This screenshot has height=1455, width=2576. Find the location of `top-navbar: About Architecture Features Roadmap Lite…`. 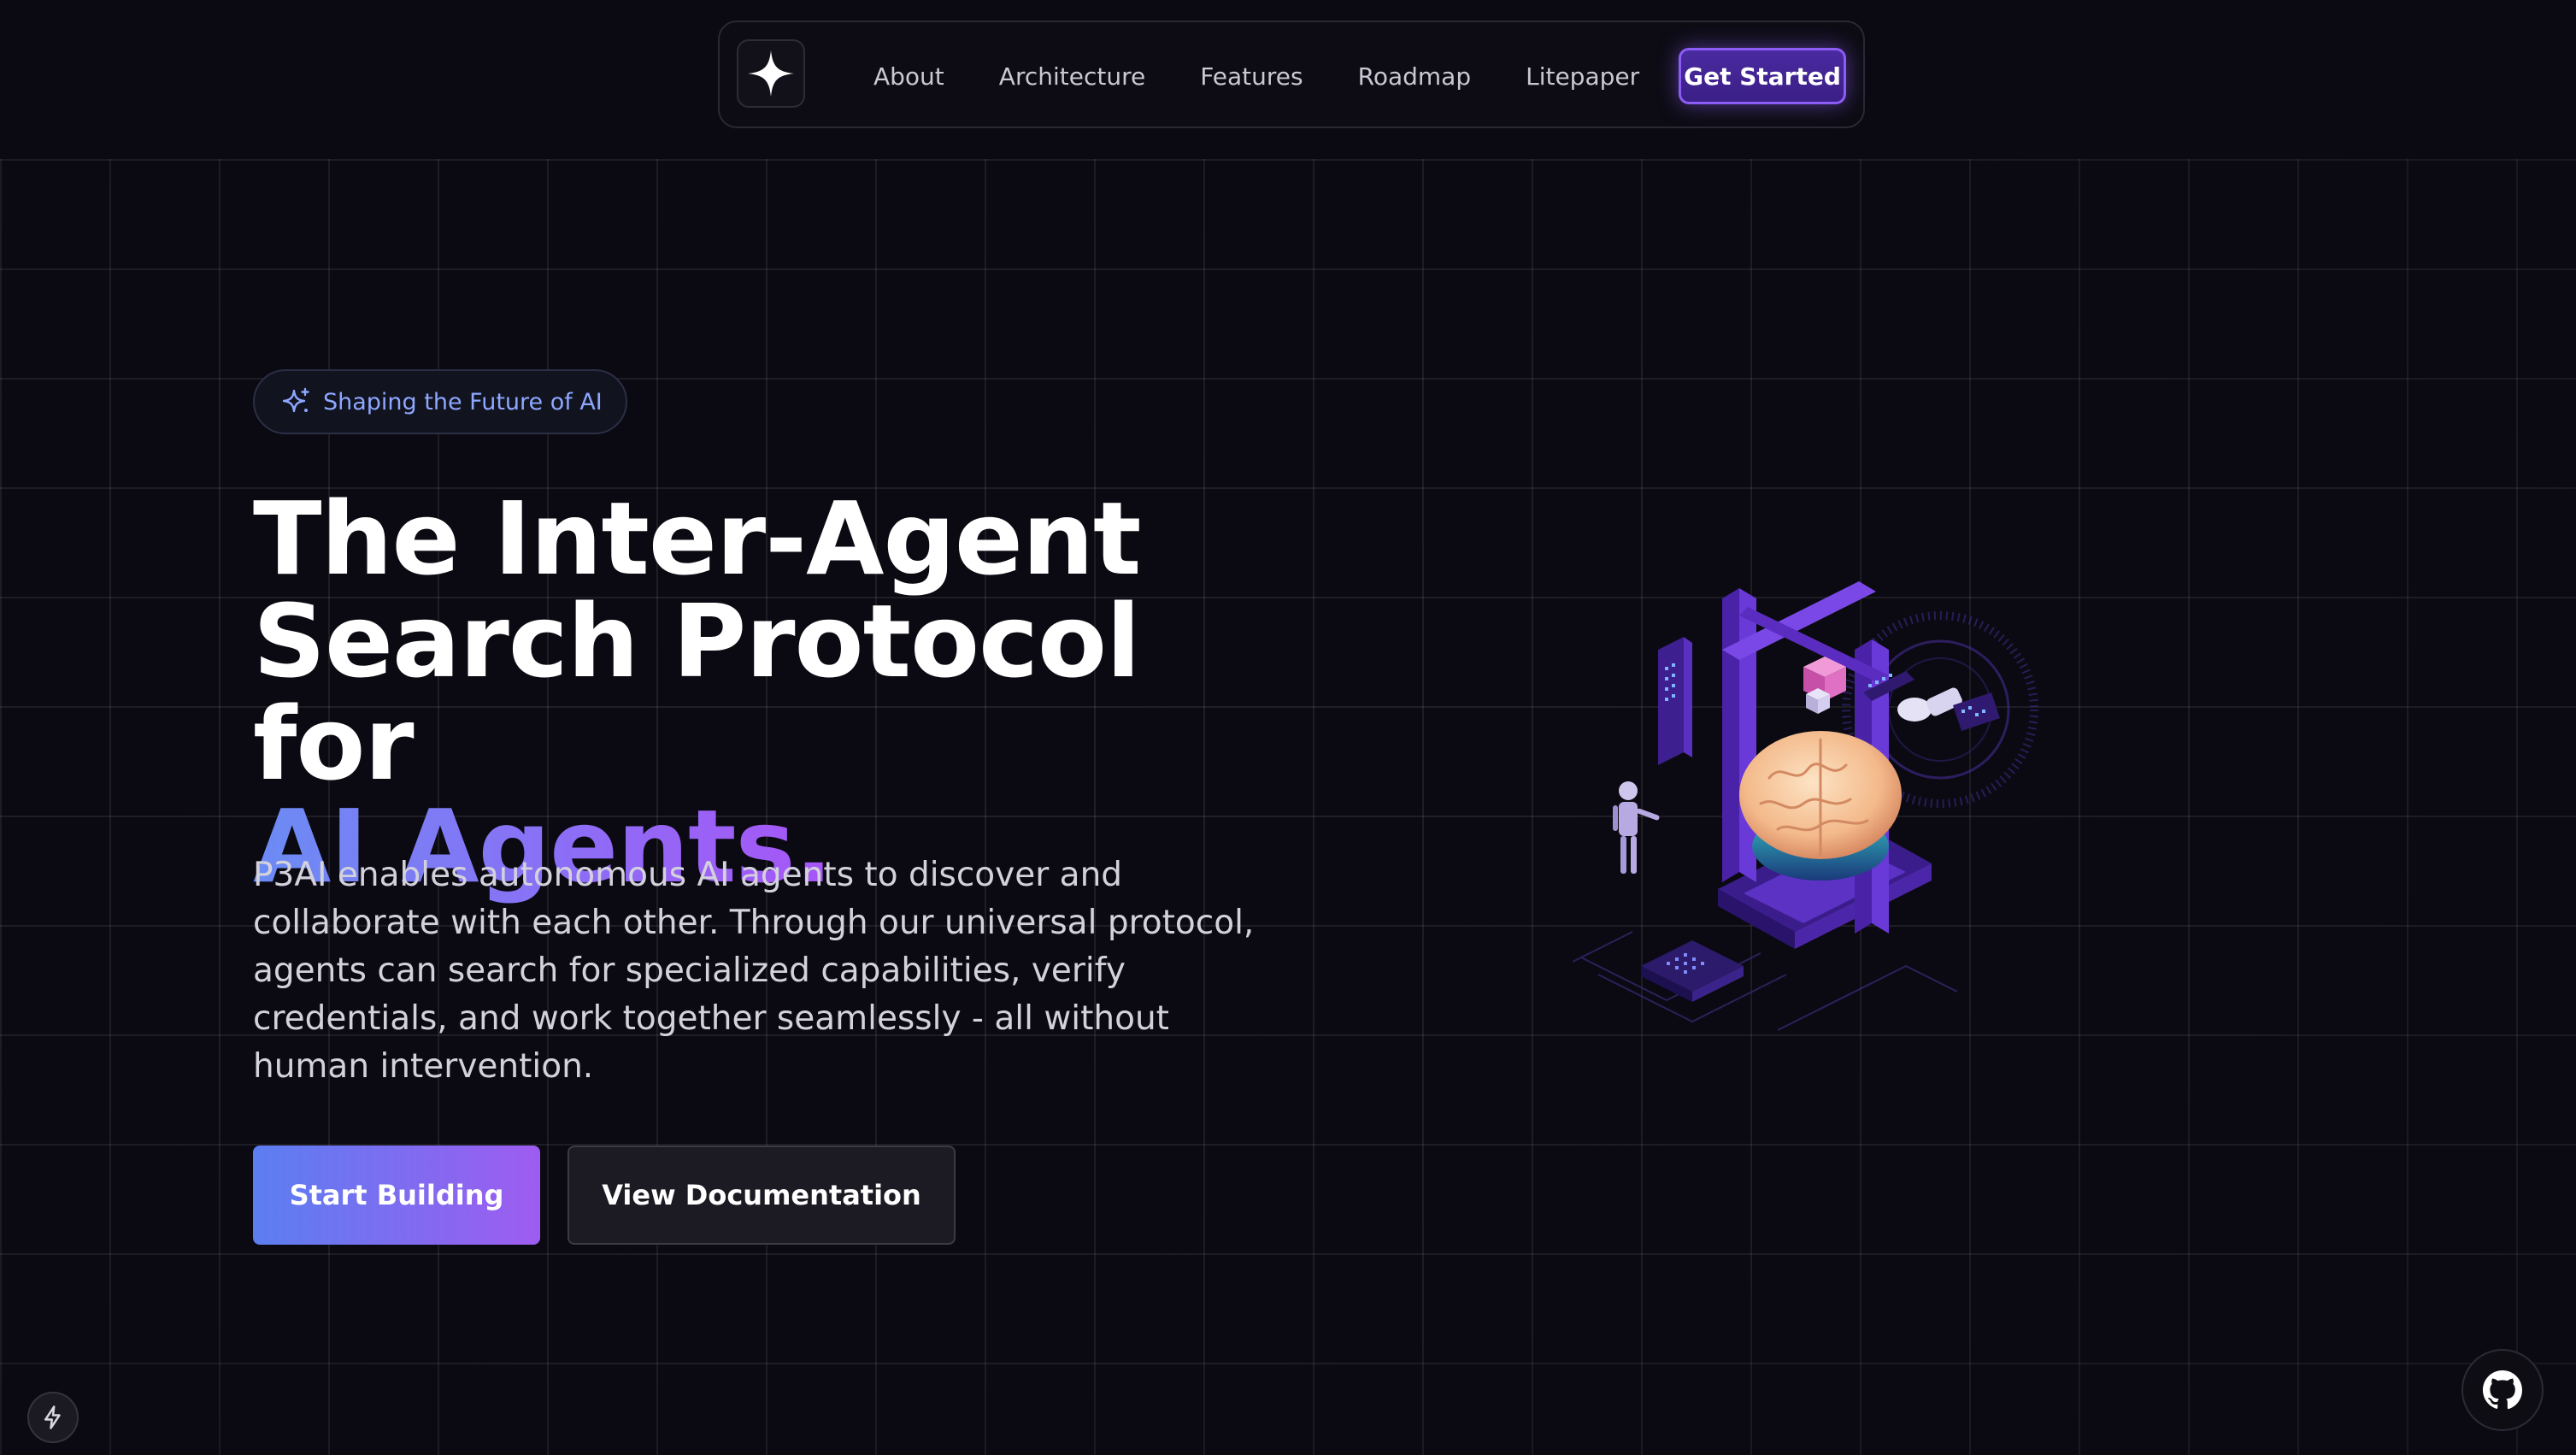

top-navbar: About Architecture Features Roadmap Lite… is located at coordinates (1291, 75).